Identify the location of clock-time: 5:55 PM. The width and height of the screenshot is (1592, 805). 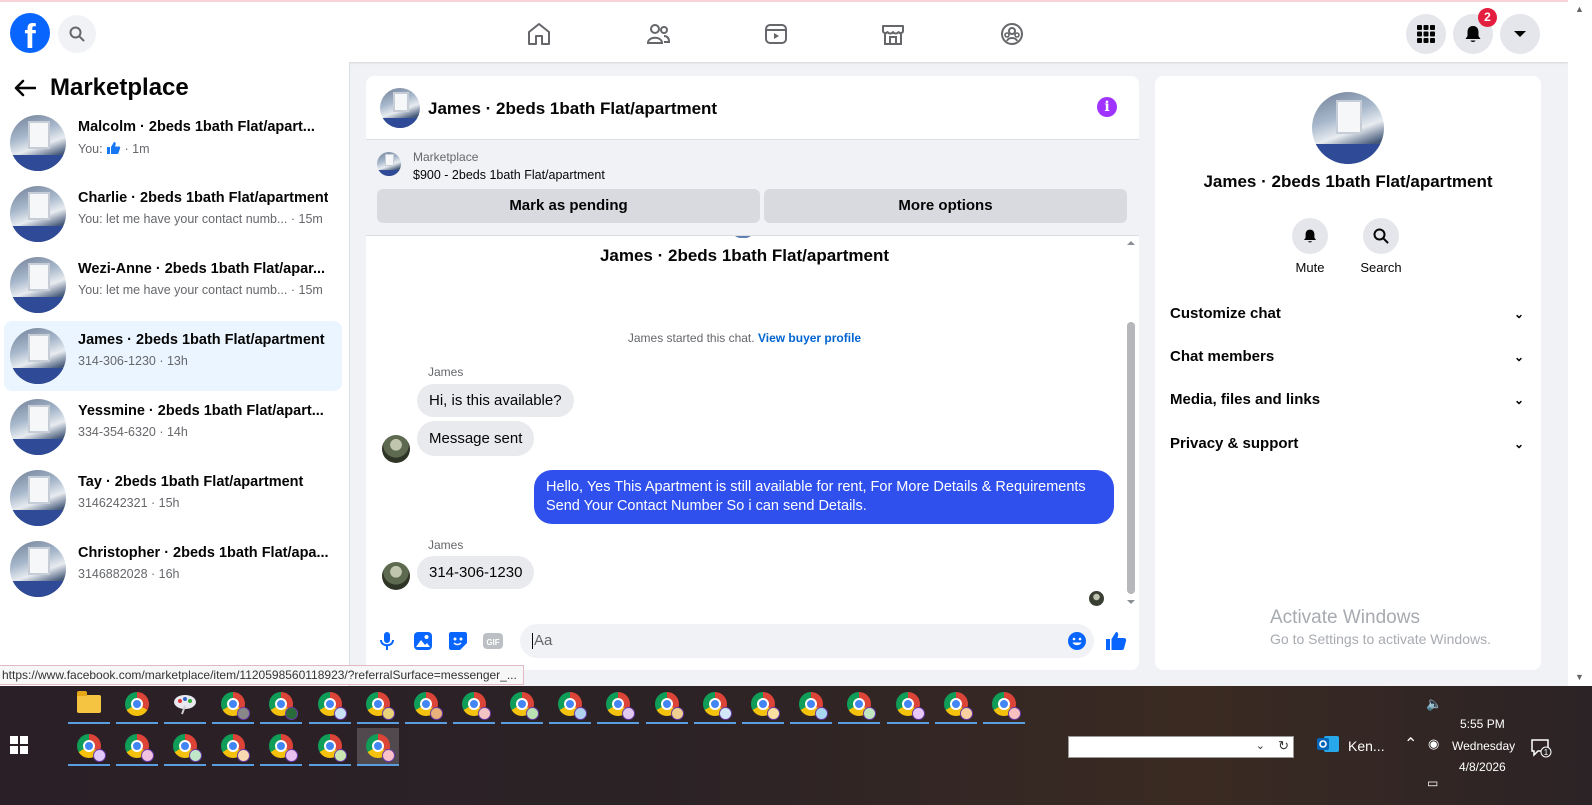
(1482, 724).